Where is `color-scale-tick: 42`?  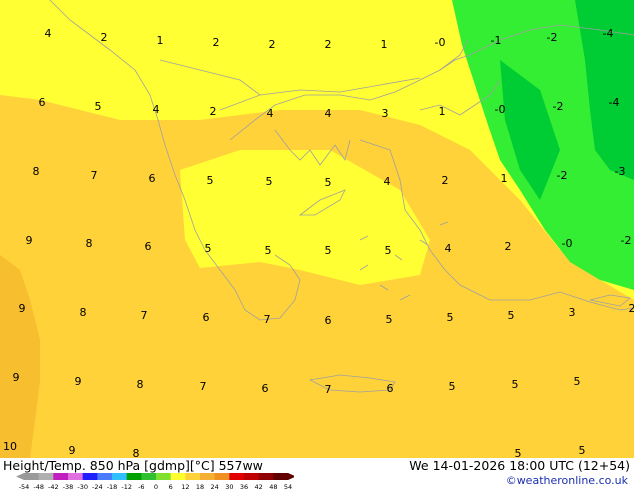
color-scale-tick: 42 is located at coordinates (259, 486).